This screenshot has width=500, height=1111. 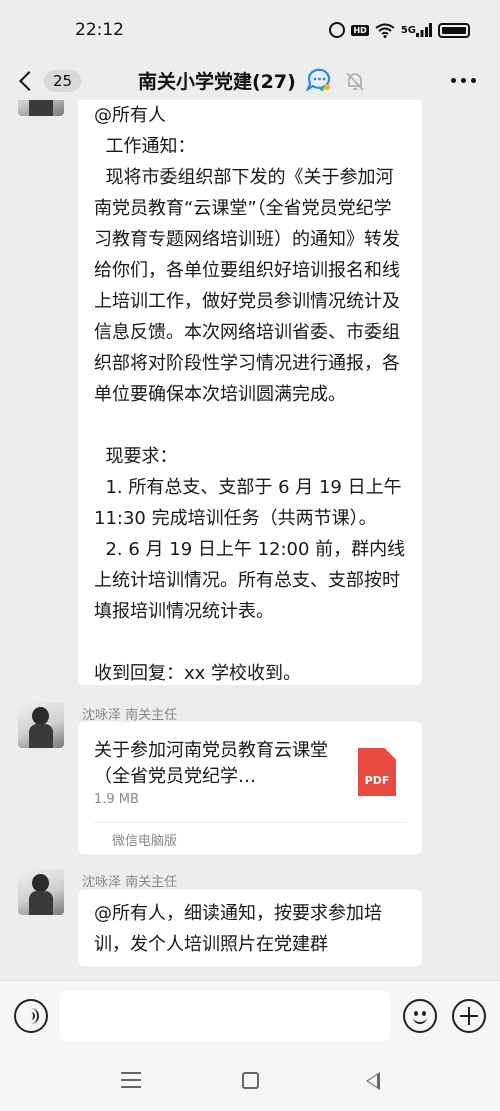 What do you see at coordinates (377, 780) in the screenshot?
I see `pdf-label: PDF` at bounding box center [377, 780].